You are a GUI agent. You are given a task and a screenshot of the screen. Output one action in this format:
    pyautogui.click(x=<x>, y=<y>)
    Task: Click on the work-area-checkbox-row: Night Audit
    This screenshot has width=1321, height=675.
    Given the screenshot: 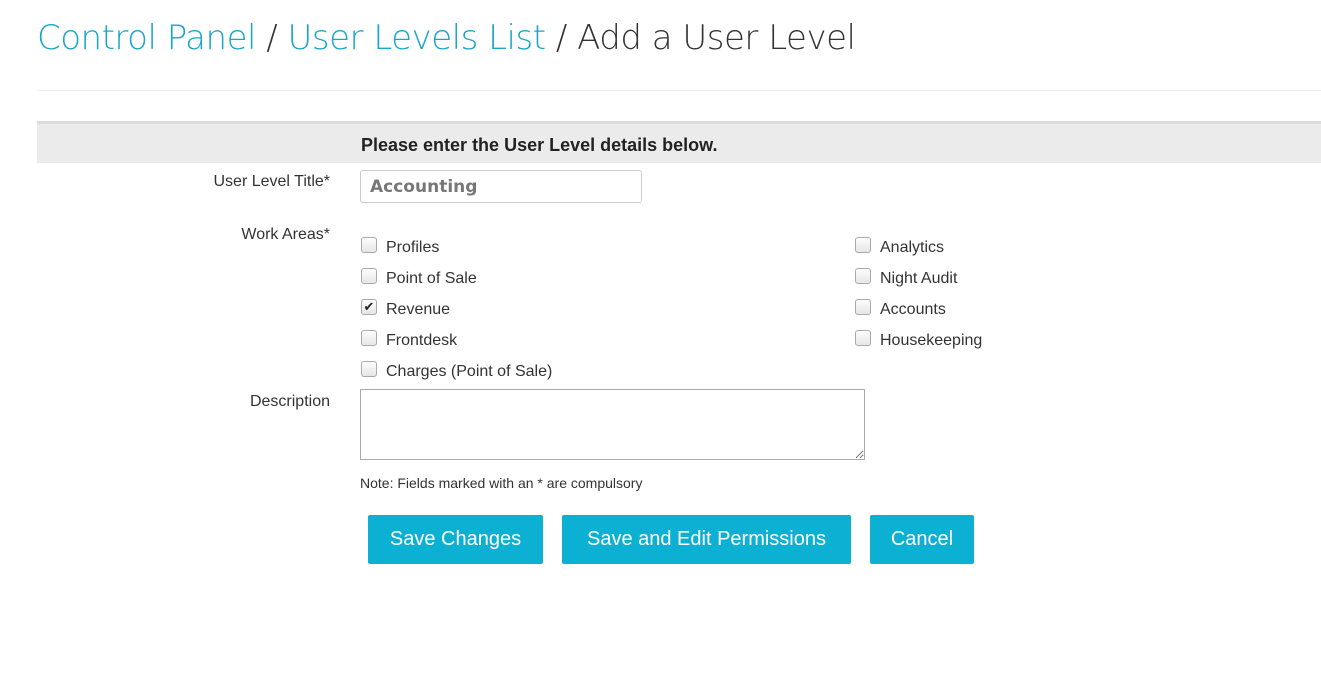 What is the action you would take?
    pyautogui.click(x=918, y=278)
    